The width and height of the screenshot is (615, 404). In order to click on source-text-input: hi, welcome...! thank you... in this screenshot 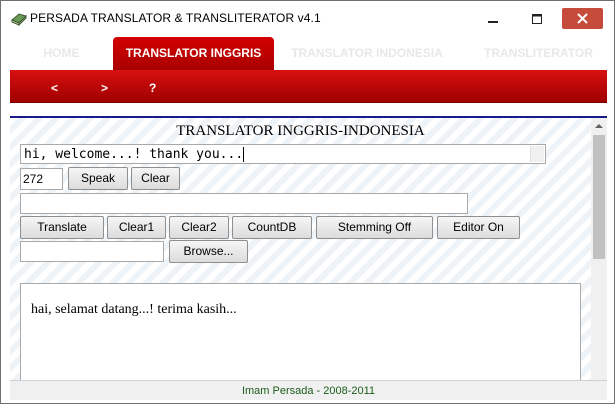, I will do `click(283, 154)`.